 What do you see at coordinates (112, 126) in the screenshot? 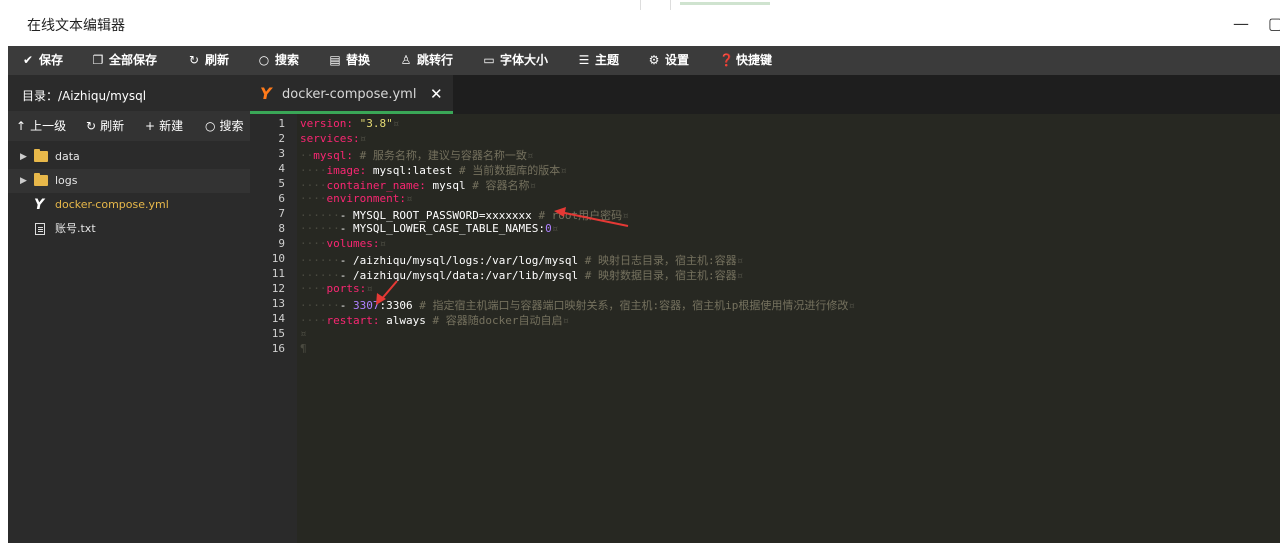
I see `sidebar-refresh-label: 刷新` at bounding box center [112, 126].